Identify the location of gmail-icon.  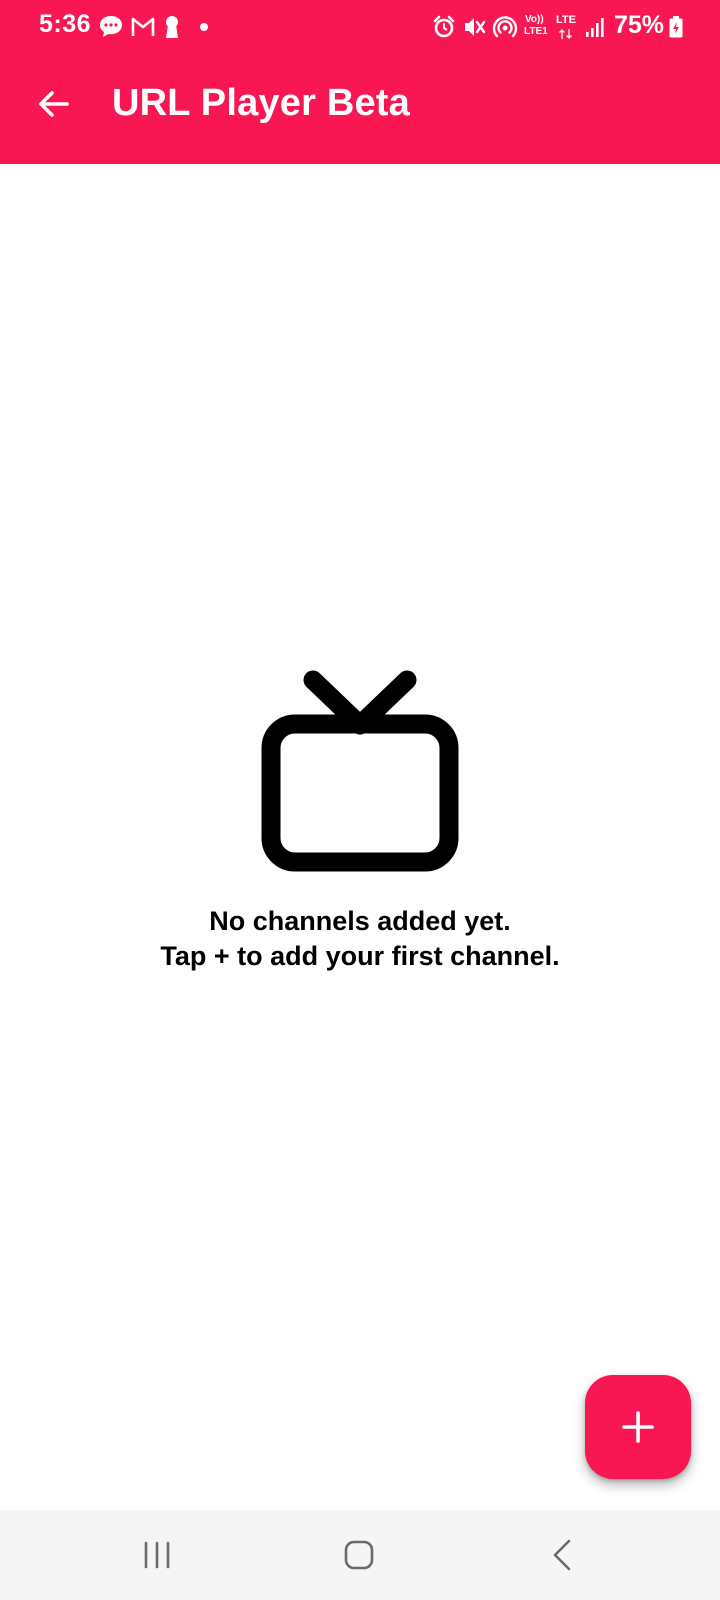
(143, 26).